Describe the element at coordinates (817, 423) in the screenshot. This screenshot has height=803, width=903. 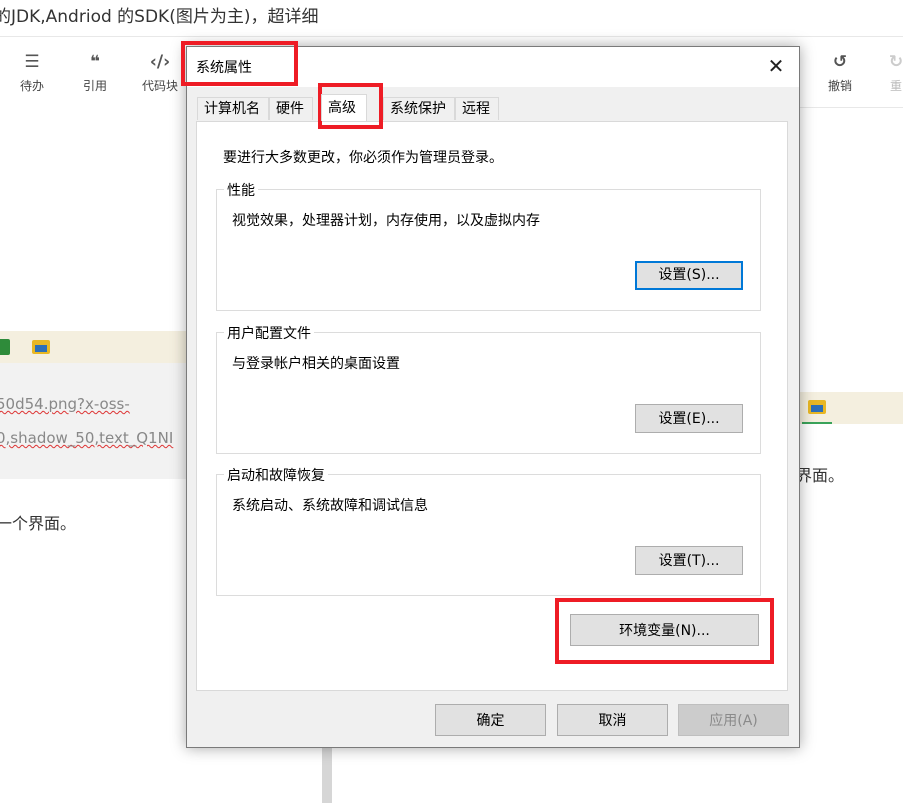
I see `underline-decoration` at that location.